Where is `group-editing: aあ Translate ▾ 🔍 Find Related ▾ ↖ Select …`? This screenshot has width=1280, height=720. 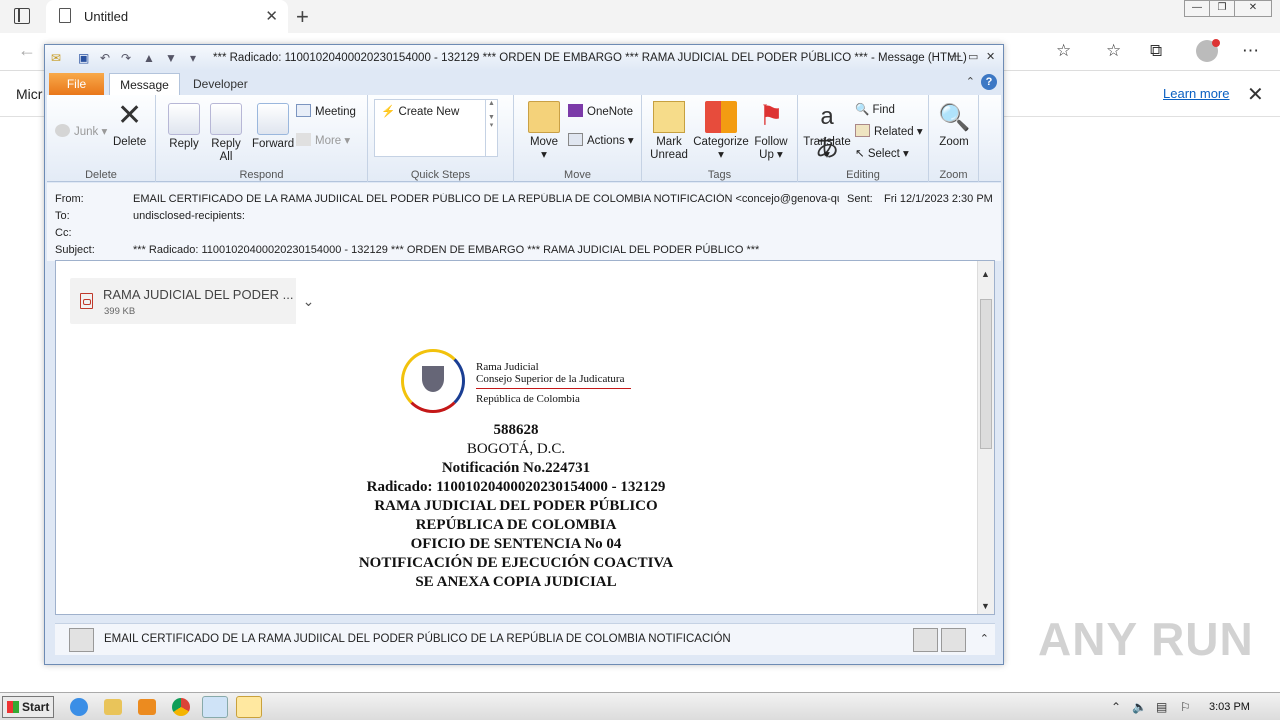
group-editing: aあ Translate ▾ 🔍 Find Related ▾ ↖ Select … is located at coordinates (863, 138).